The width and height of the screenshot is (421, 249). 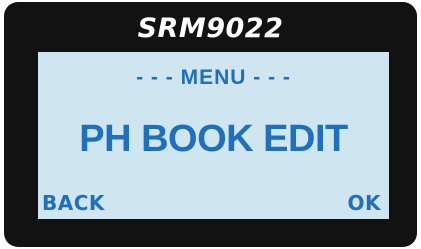 I want to click on menu-item-label: PH BOOK EDIT, so click(x=213, y=139).